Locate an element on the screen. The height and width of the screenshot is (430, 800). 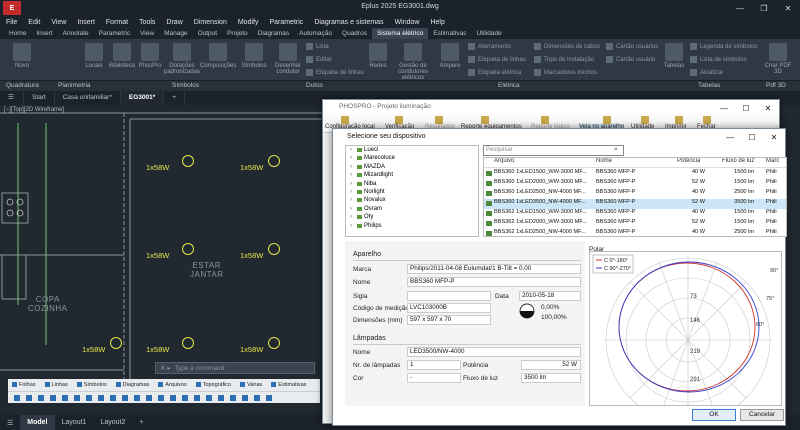
cartao-usuario-button: Cartão usuário is located at coordinates (630, 59).